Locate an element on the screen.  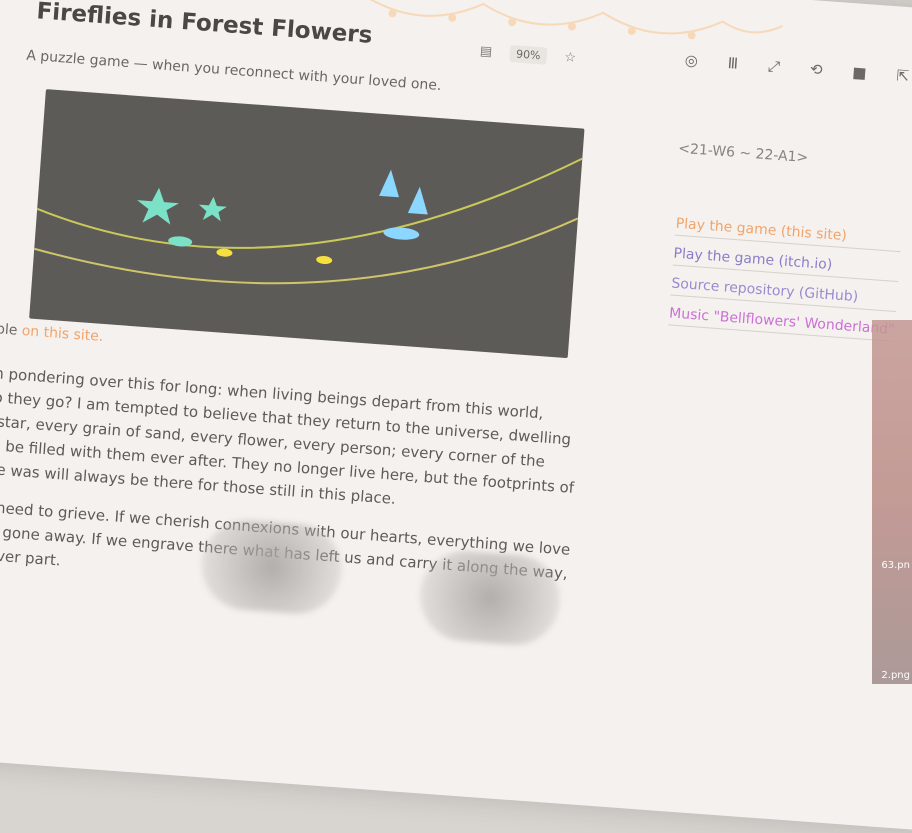
screenshot-icon: ■ is located at coordinates (859, 72).